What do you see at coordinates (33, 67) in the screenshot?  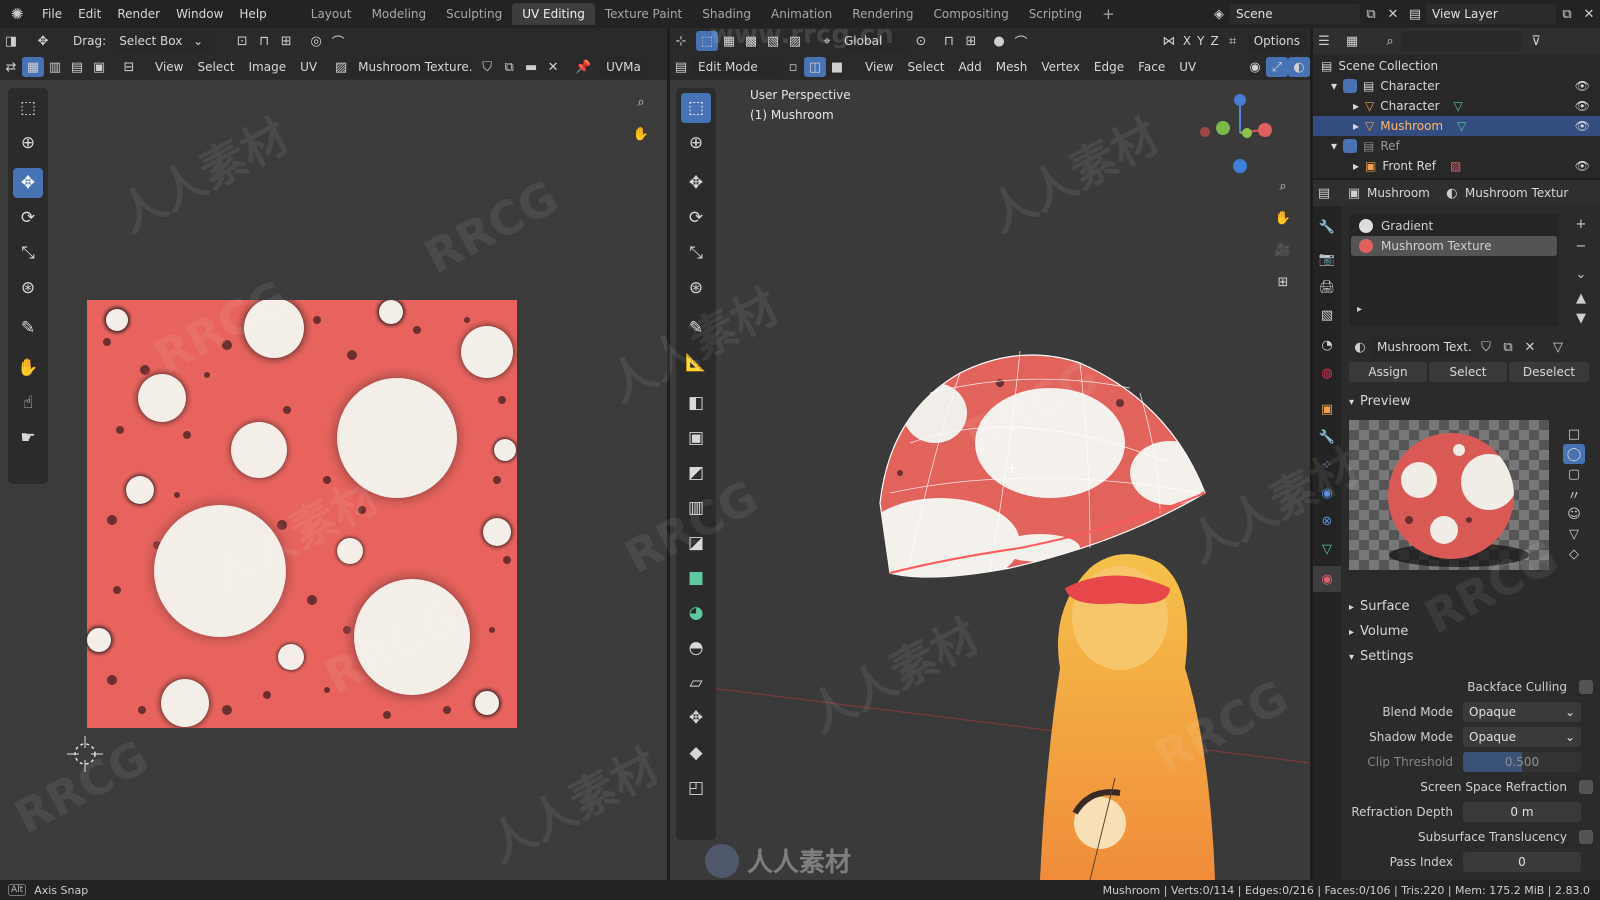 I see `vertex-select-icon: ▦` at bounding box center [33, 67].